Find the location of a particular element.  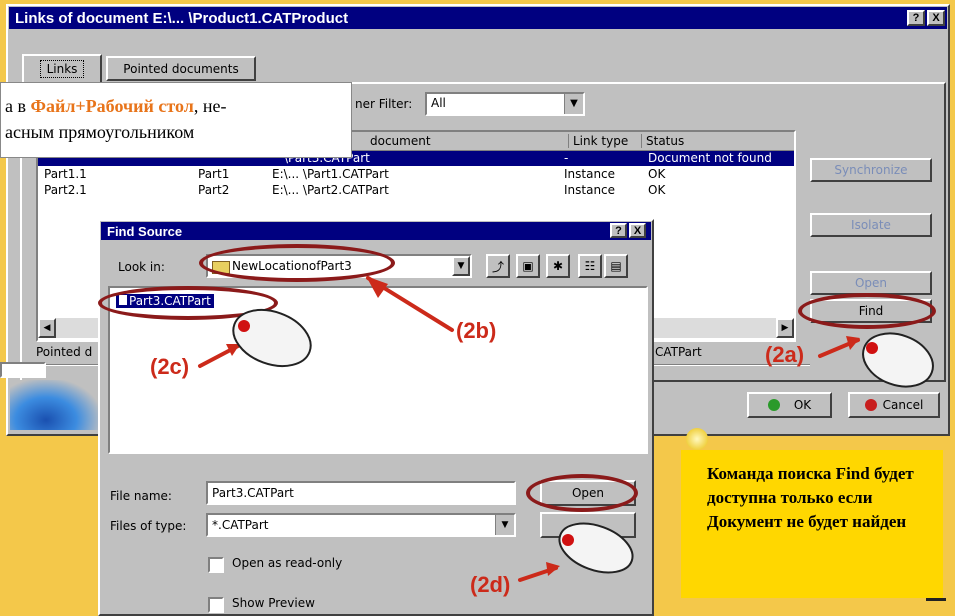

callout-2d: (2d) is located at coordinates (490, 584).